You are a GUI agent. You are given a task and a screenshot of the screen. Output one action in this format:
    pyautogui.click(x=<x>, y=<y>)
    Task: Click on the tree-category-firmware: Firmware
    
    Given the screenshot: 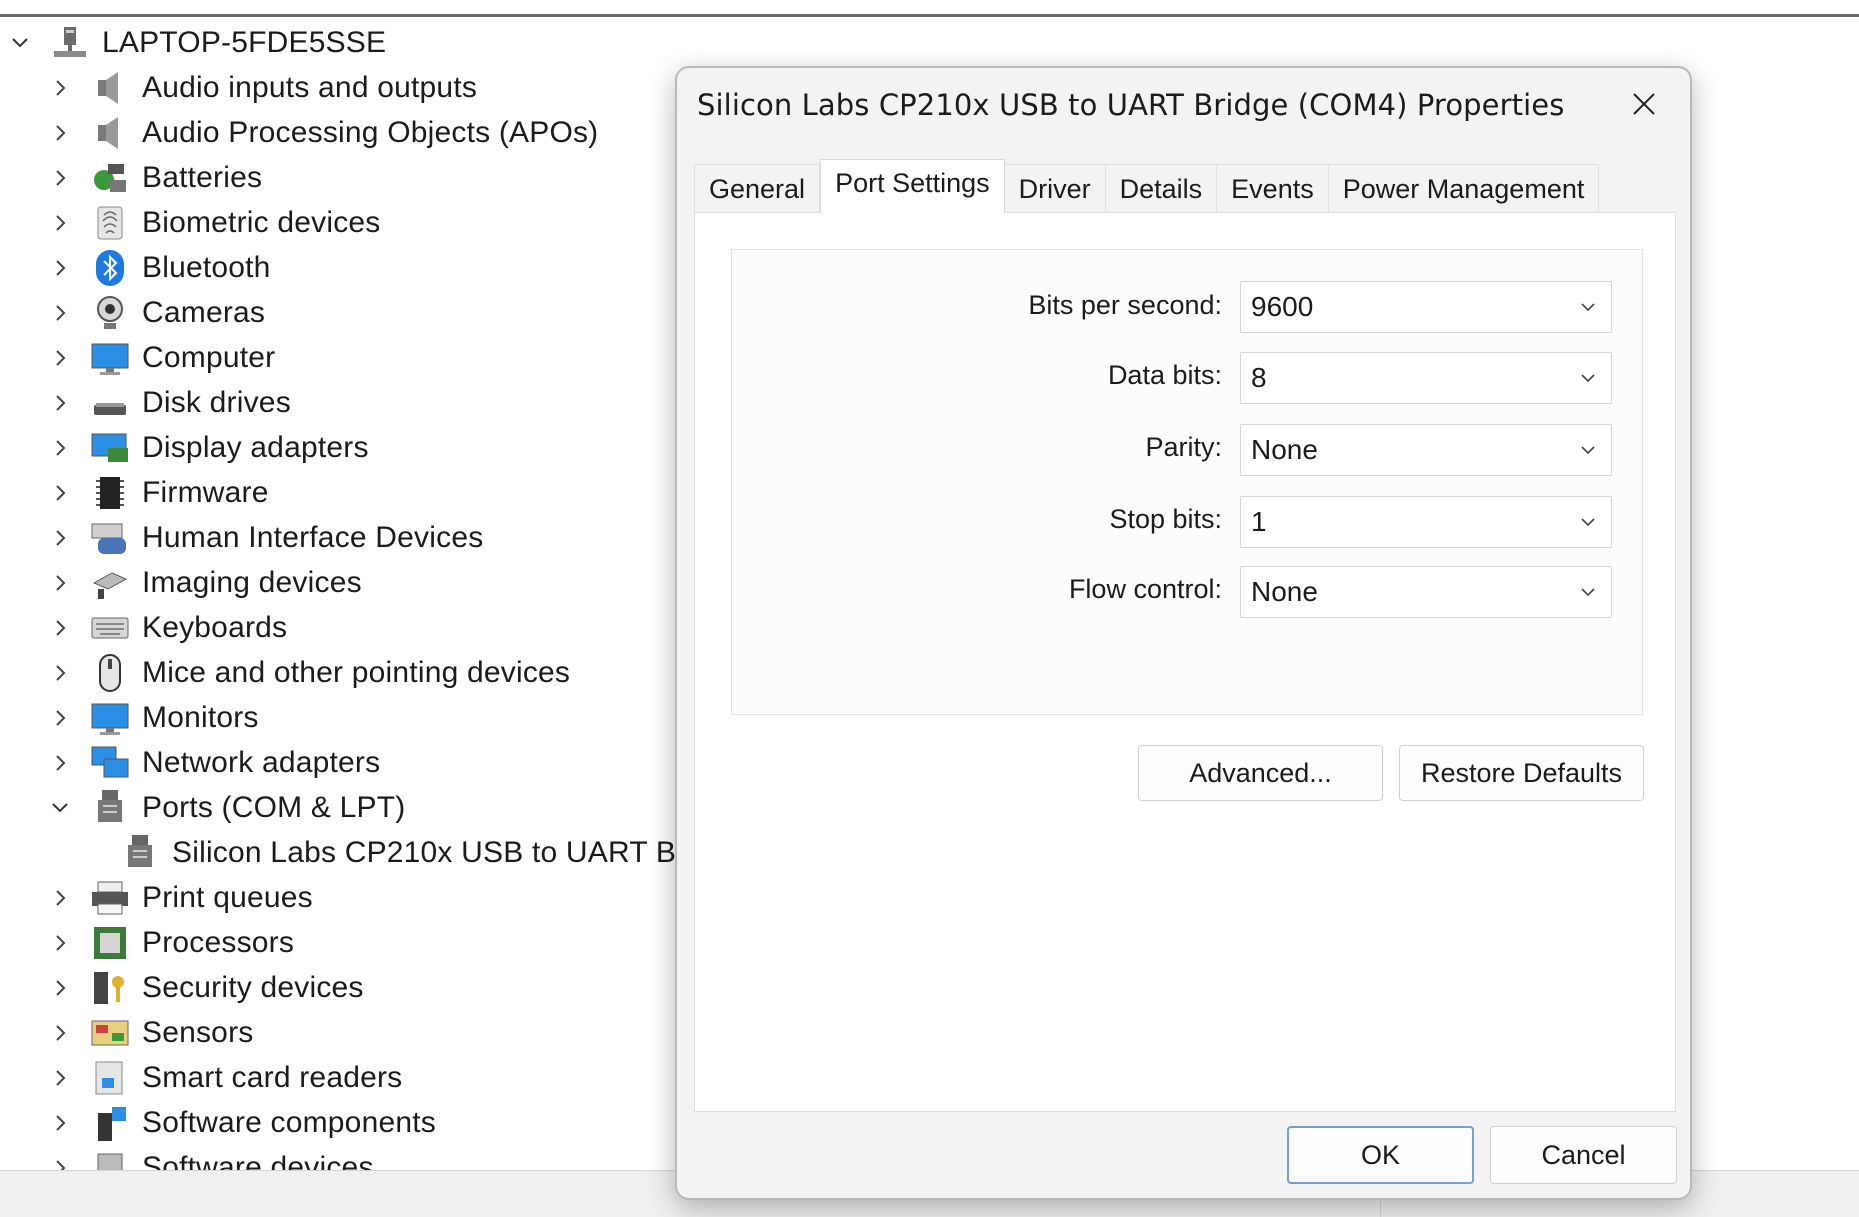 What is the action you would take?
    pyautogui.click(x=158, y=492)
    